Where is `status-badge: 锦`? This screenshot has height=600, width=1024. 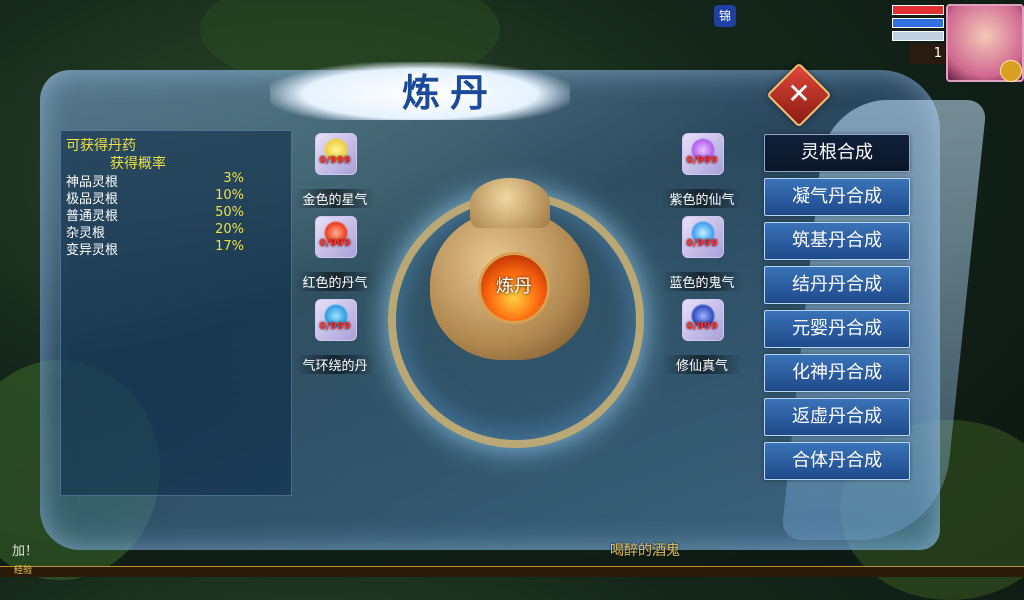 status-badge: 锦 is located at coordinates (725, 16).